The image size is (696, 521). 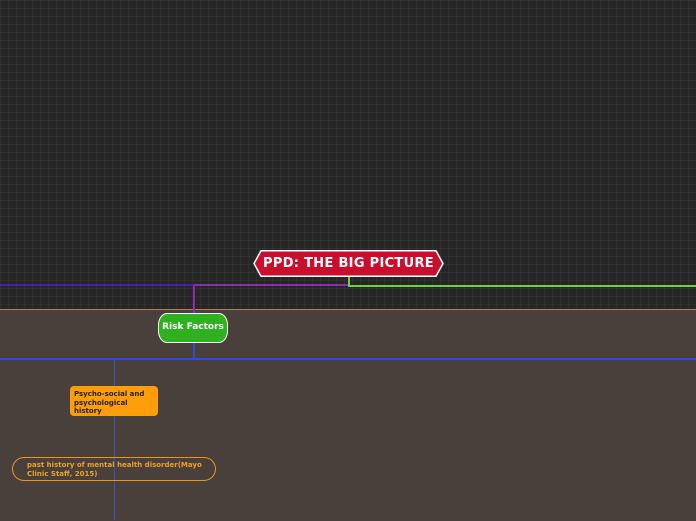 What do you see at coordinates (114, 439) in the screenshot?
I see `subtopic-vertical-connector` at bounding box center [114, 439].